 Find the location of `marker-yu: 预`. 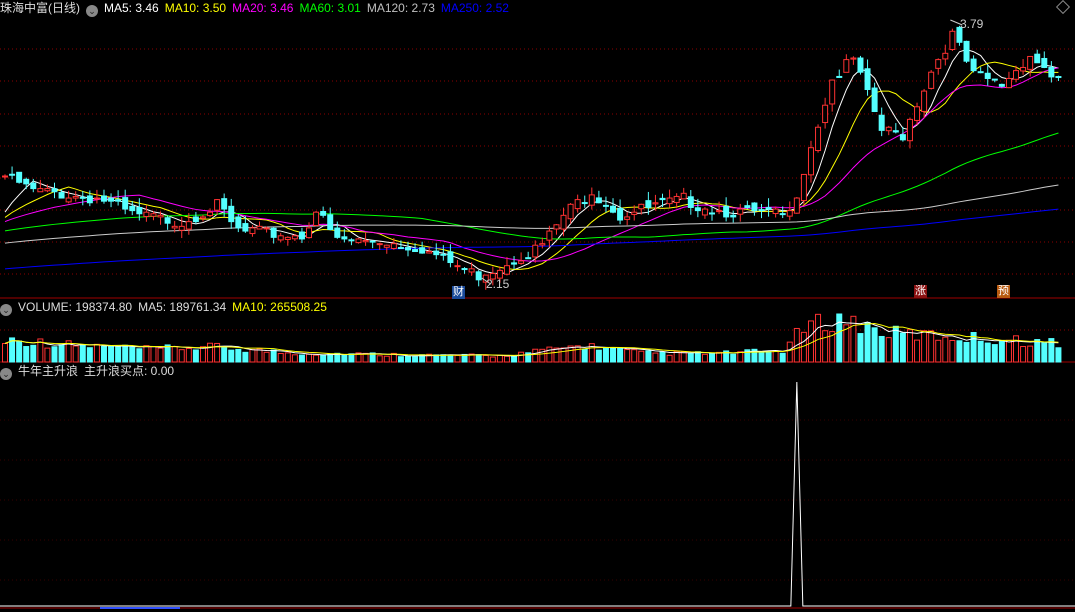

marker-yu: 预 is located at coordinates (1003, 291).